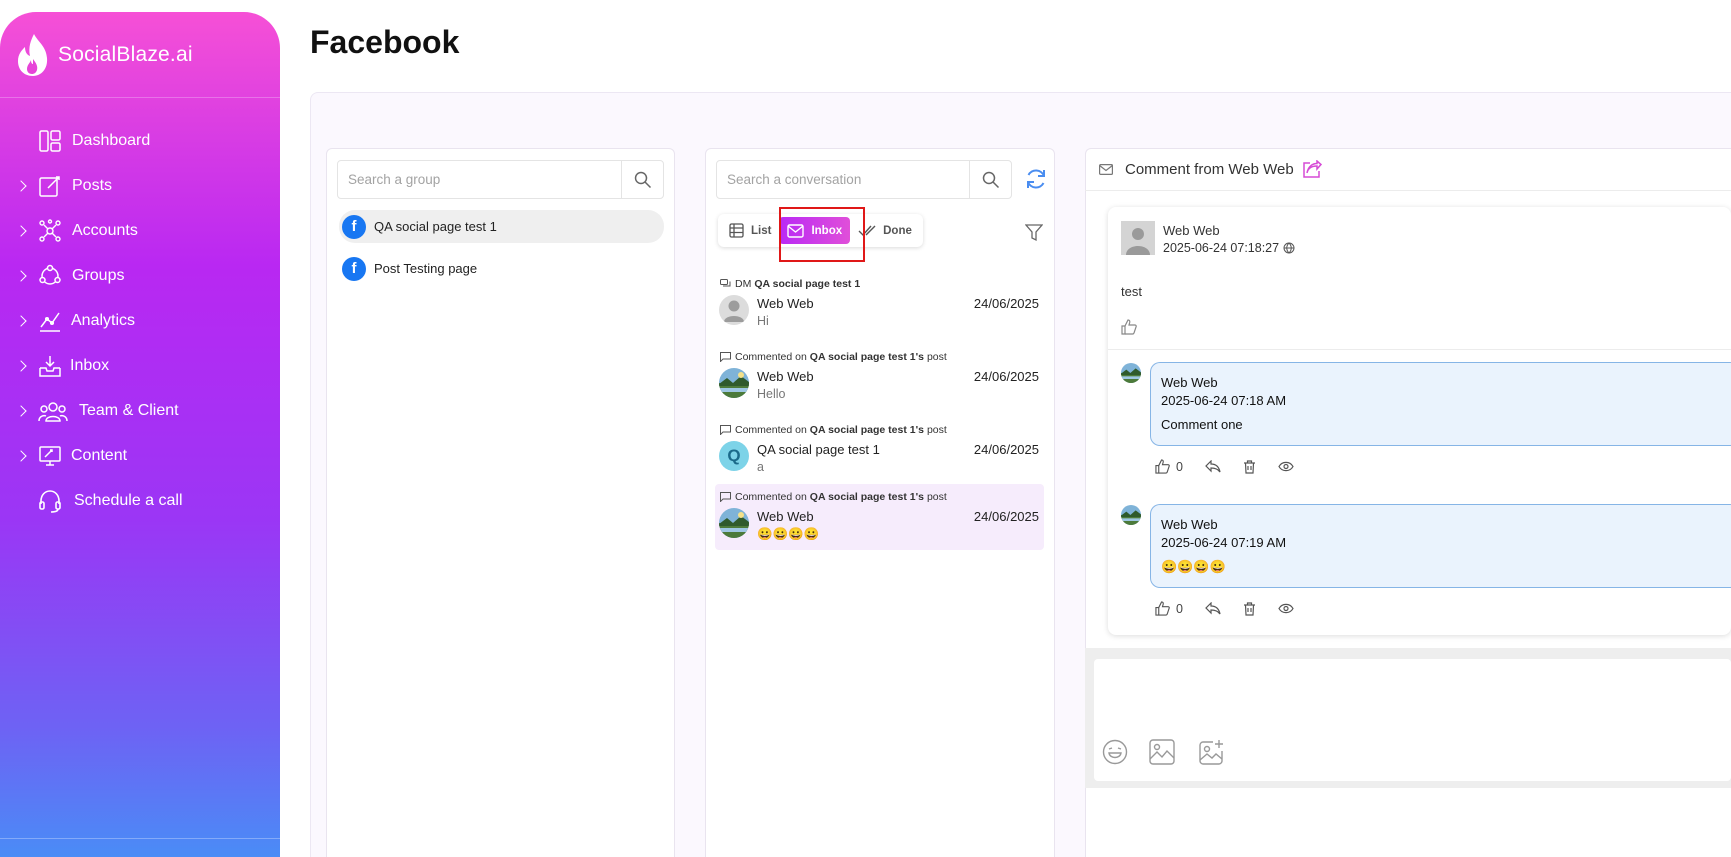  What do you see at coordinates (1162, 752) in the screenshot?
I see `image-icon` at bounding box center [1162, 752].